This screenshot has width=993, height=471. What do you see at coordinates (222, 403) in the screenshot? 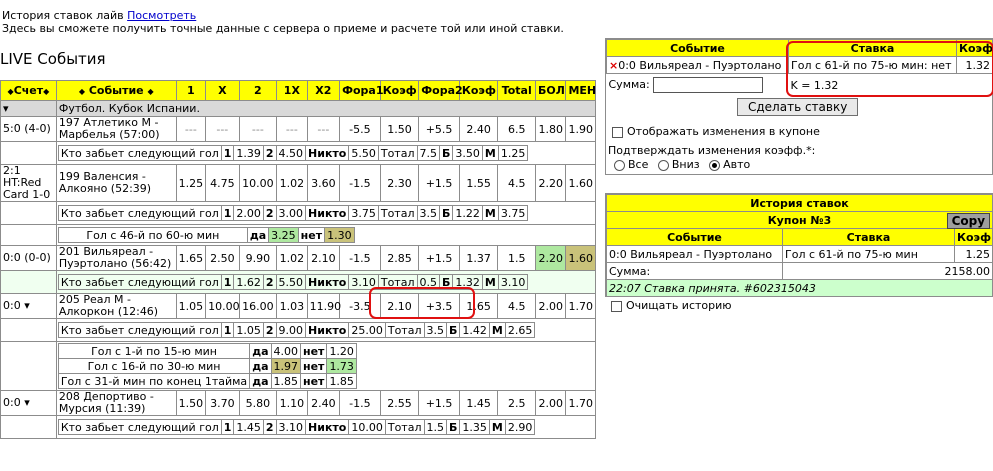
I see `odd-x: 3.70` at bounding box center [222, 403].